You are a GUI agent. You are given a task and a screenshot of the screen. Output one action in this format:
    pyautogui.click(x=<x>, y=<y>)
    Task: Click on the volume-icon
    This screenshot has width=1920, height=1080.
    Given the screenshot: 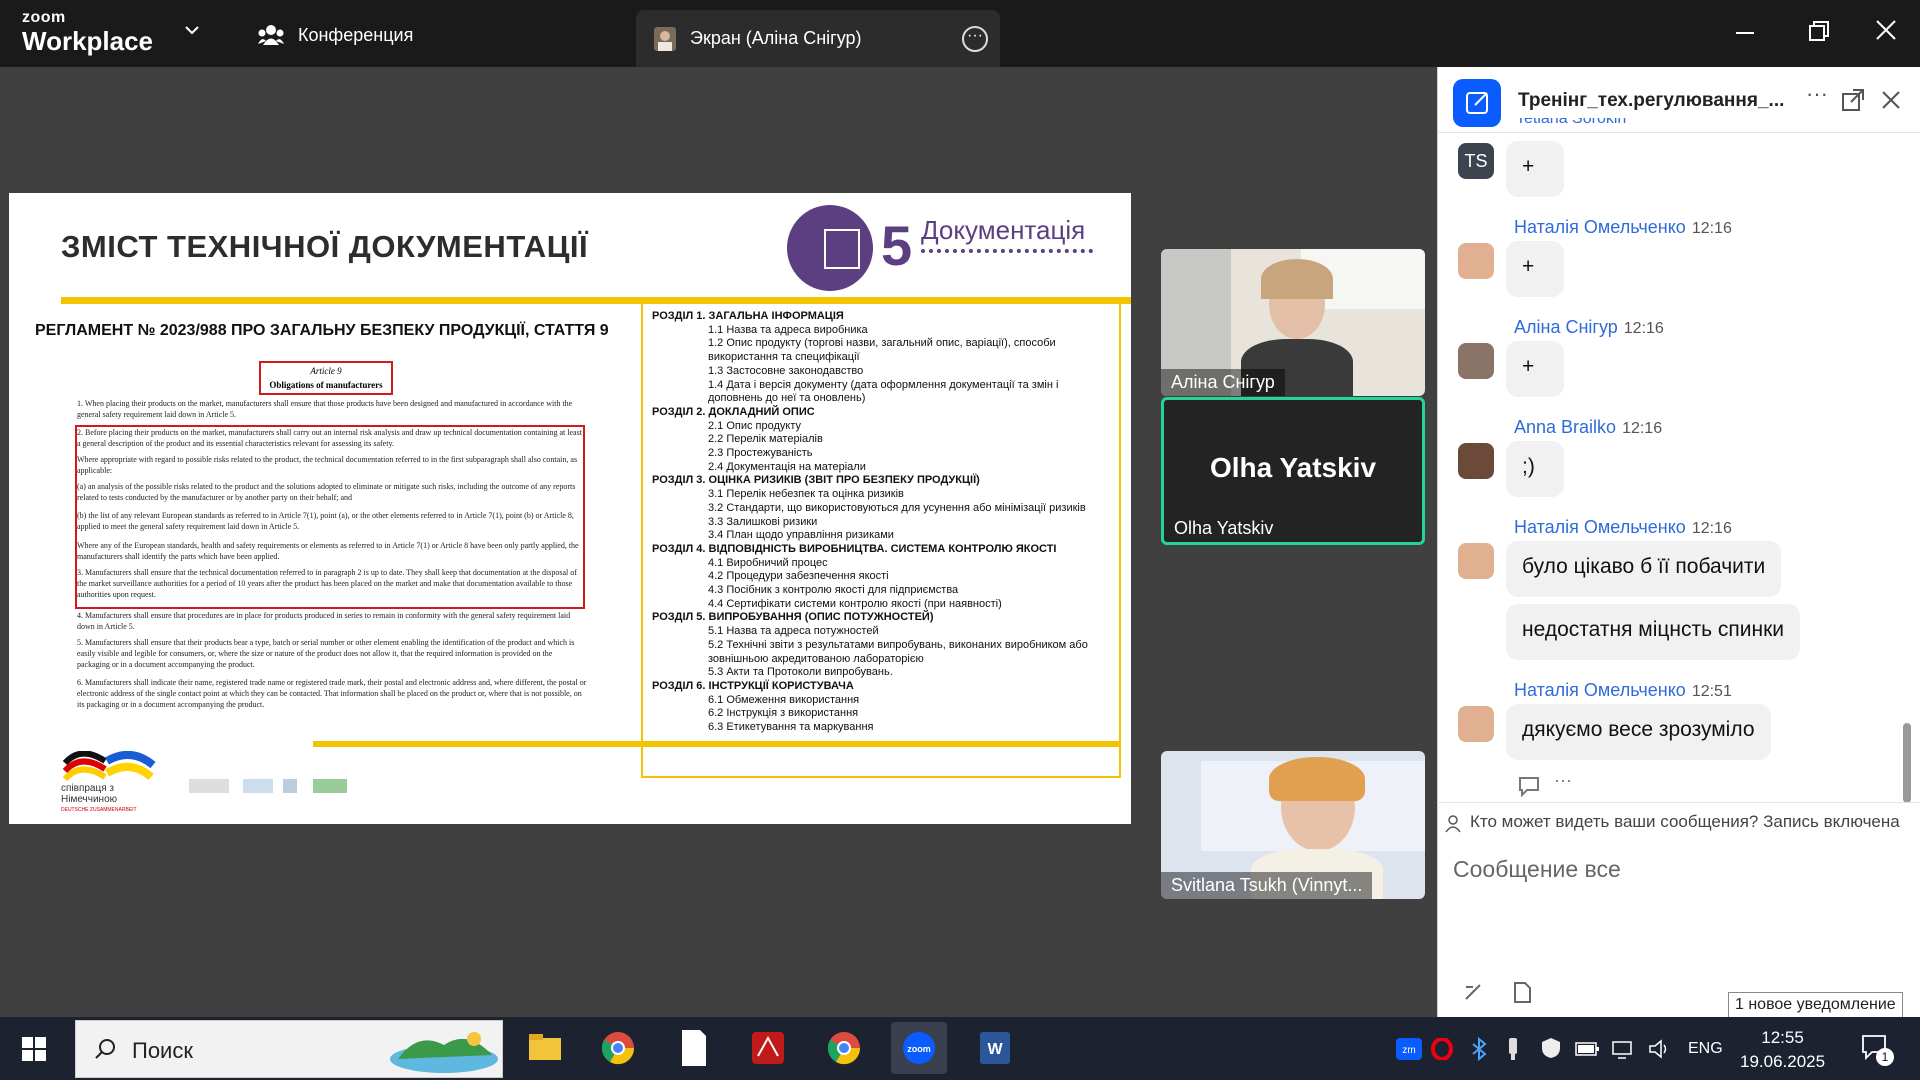 What is the action you would take?
    pyautogui.click(x=1660, y=1049)
    